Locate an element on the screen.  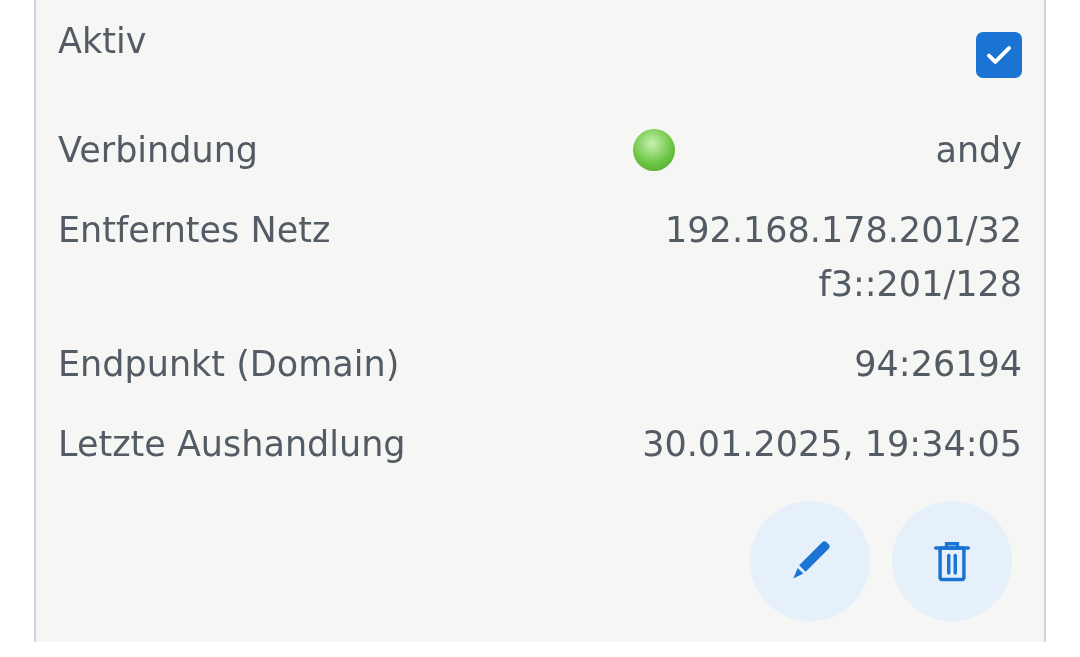
field-value: 94:26194 is located at coordinates (938, 364).